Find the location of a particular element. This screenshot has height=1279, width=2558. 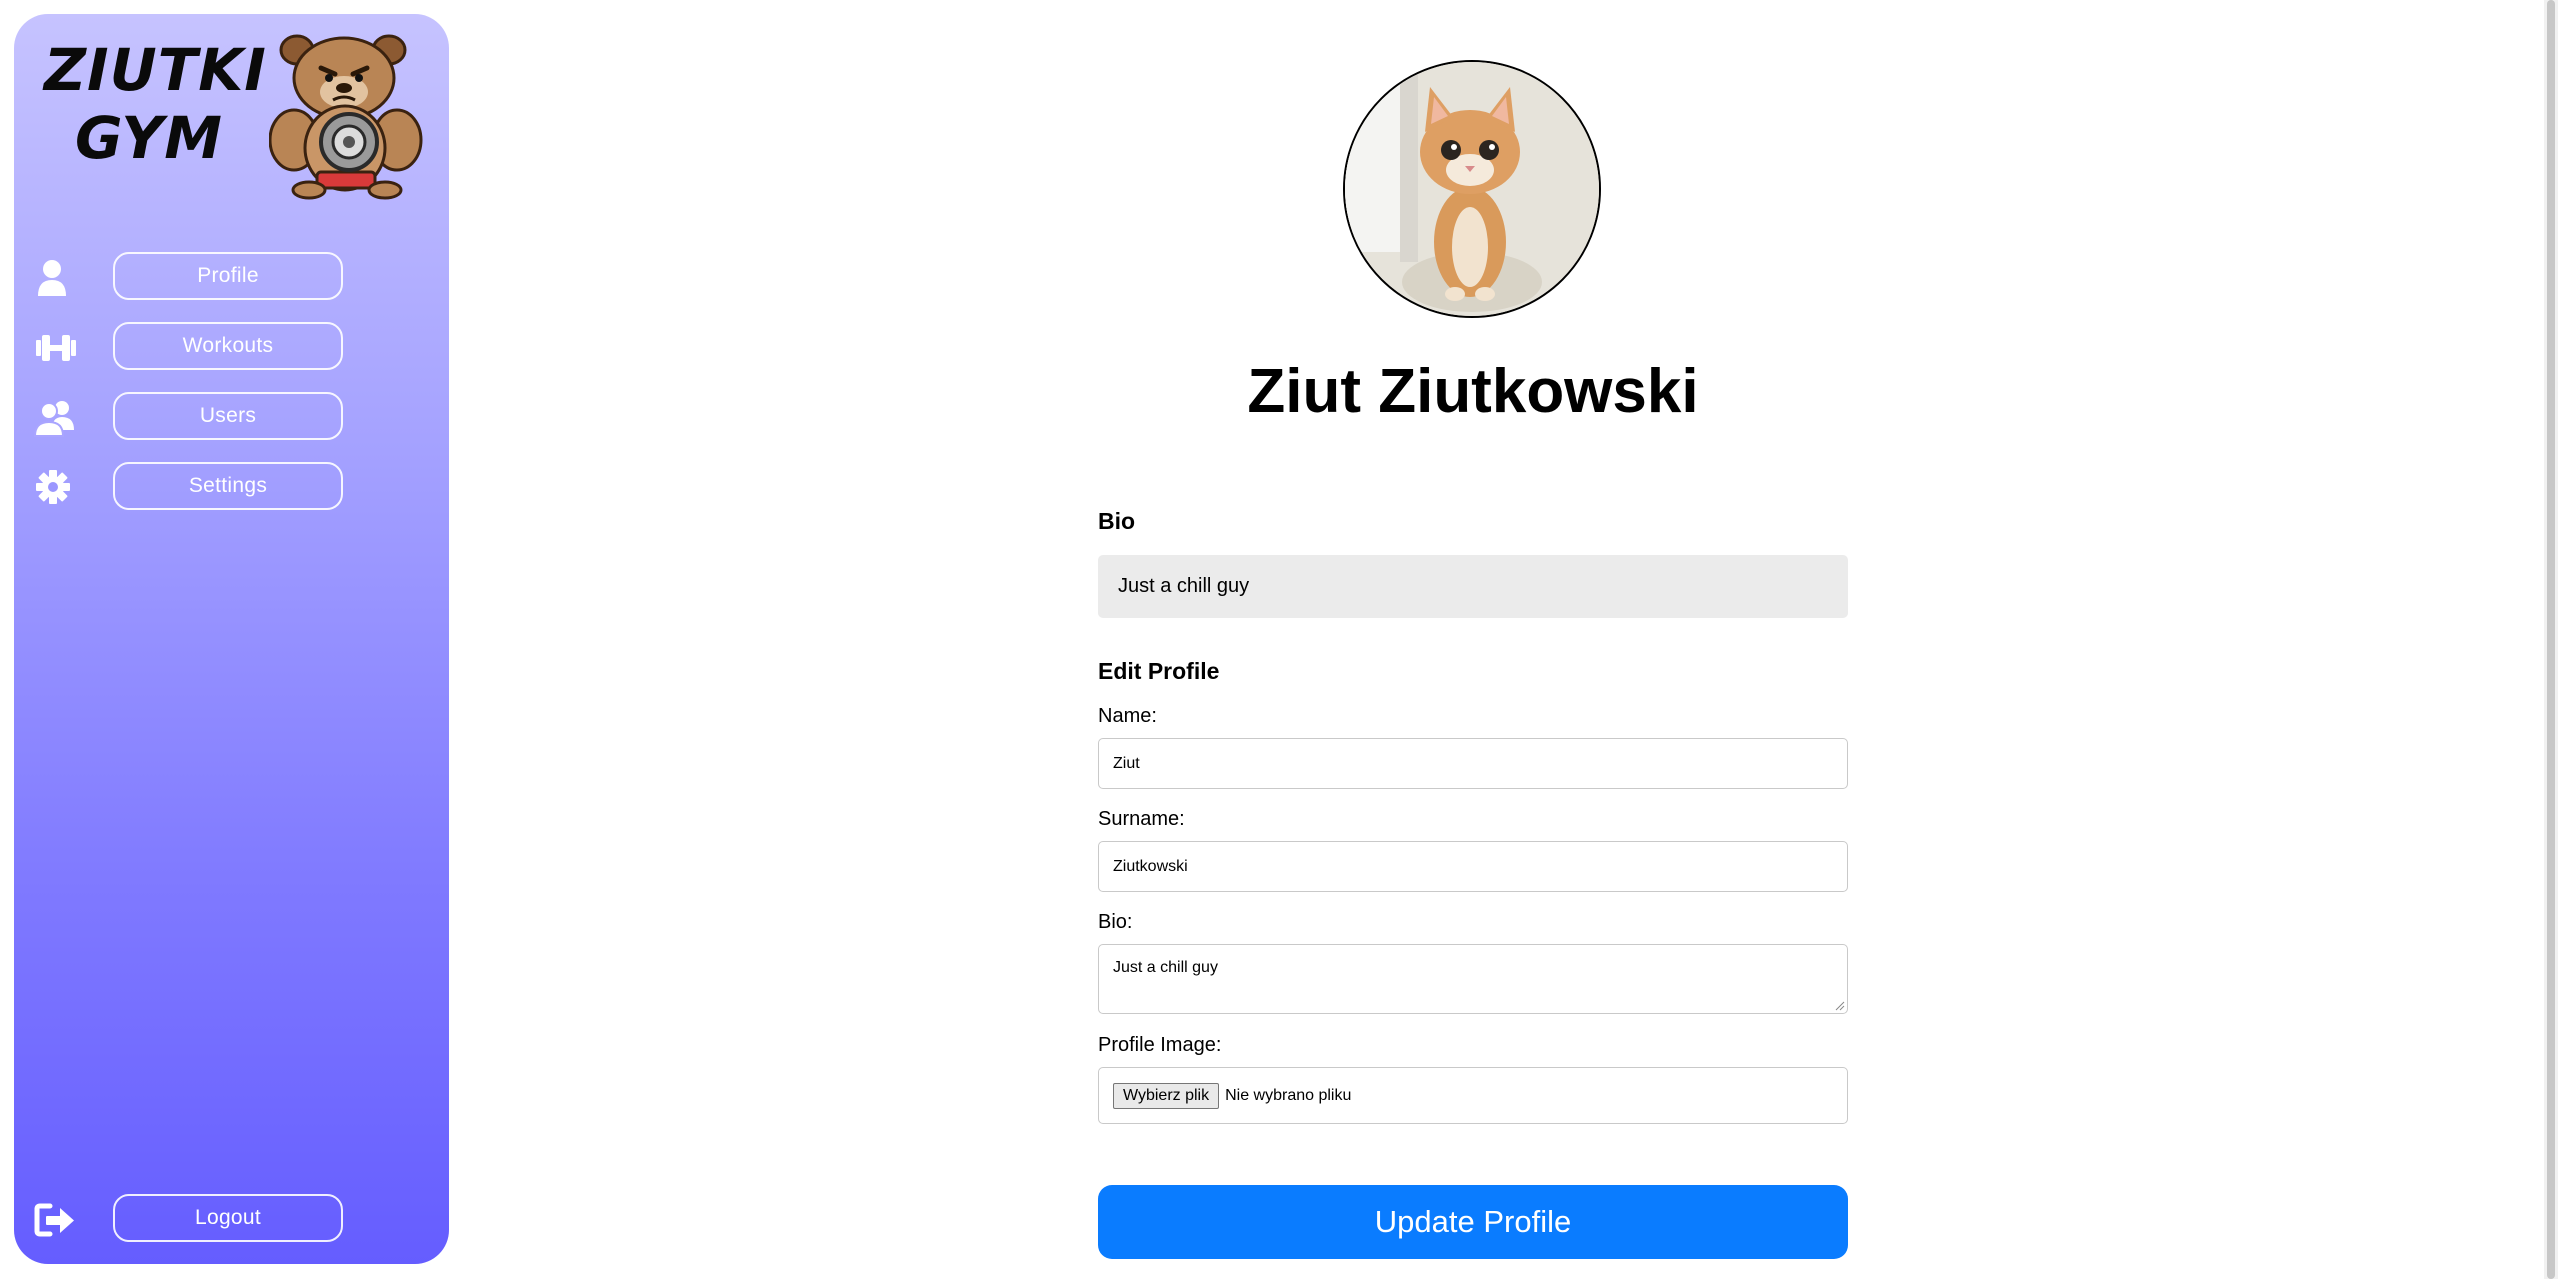

name-label: Name: is located at coordinates (1127, 716).